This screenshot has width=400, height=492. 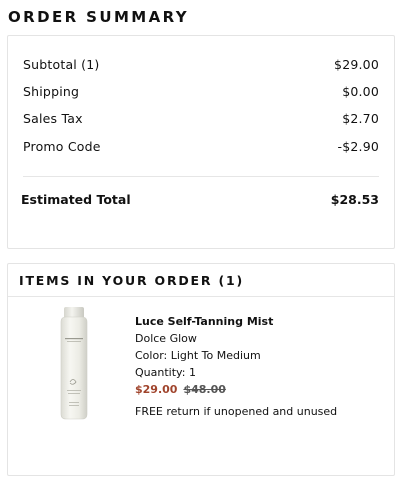 I want to click on estimated-total-value: $28.53, so click(x=354, y=199).